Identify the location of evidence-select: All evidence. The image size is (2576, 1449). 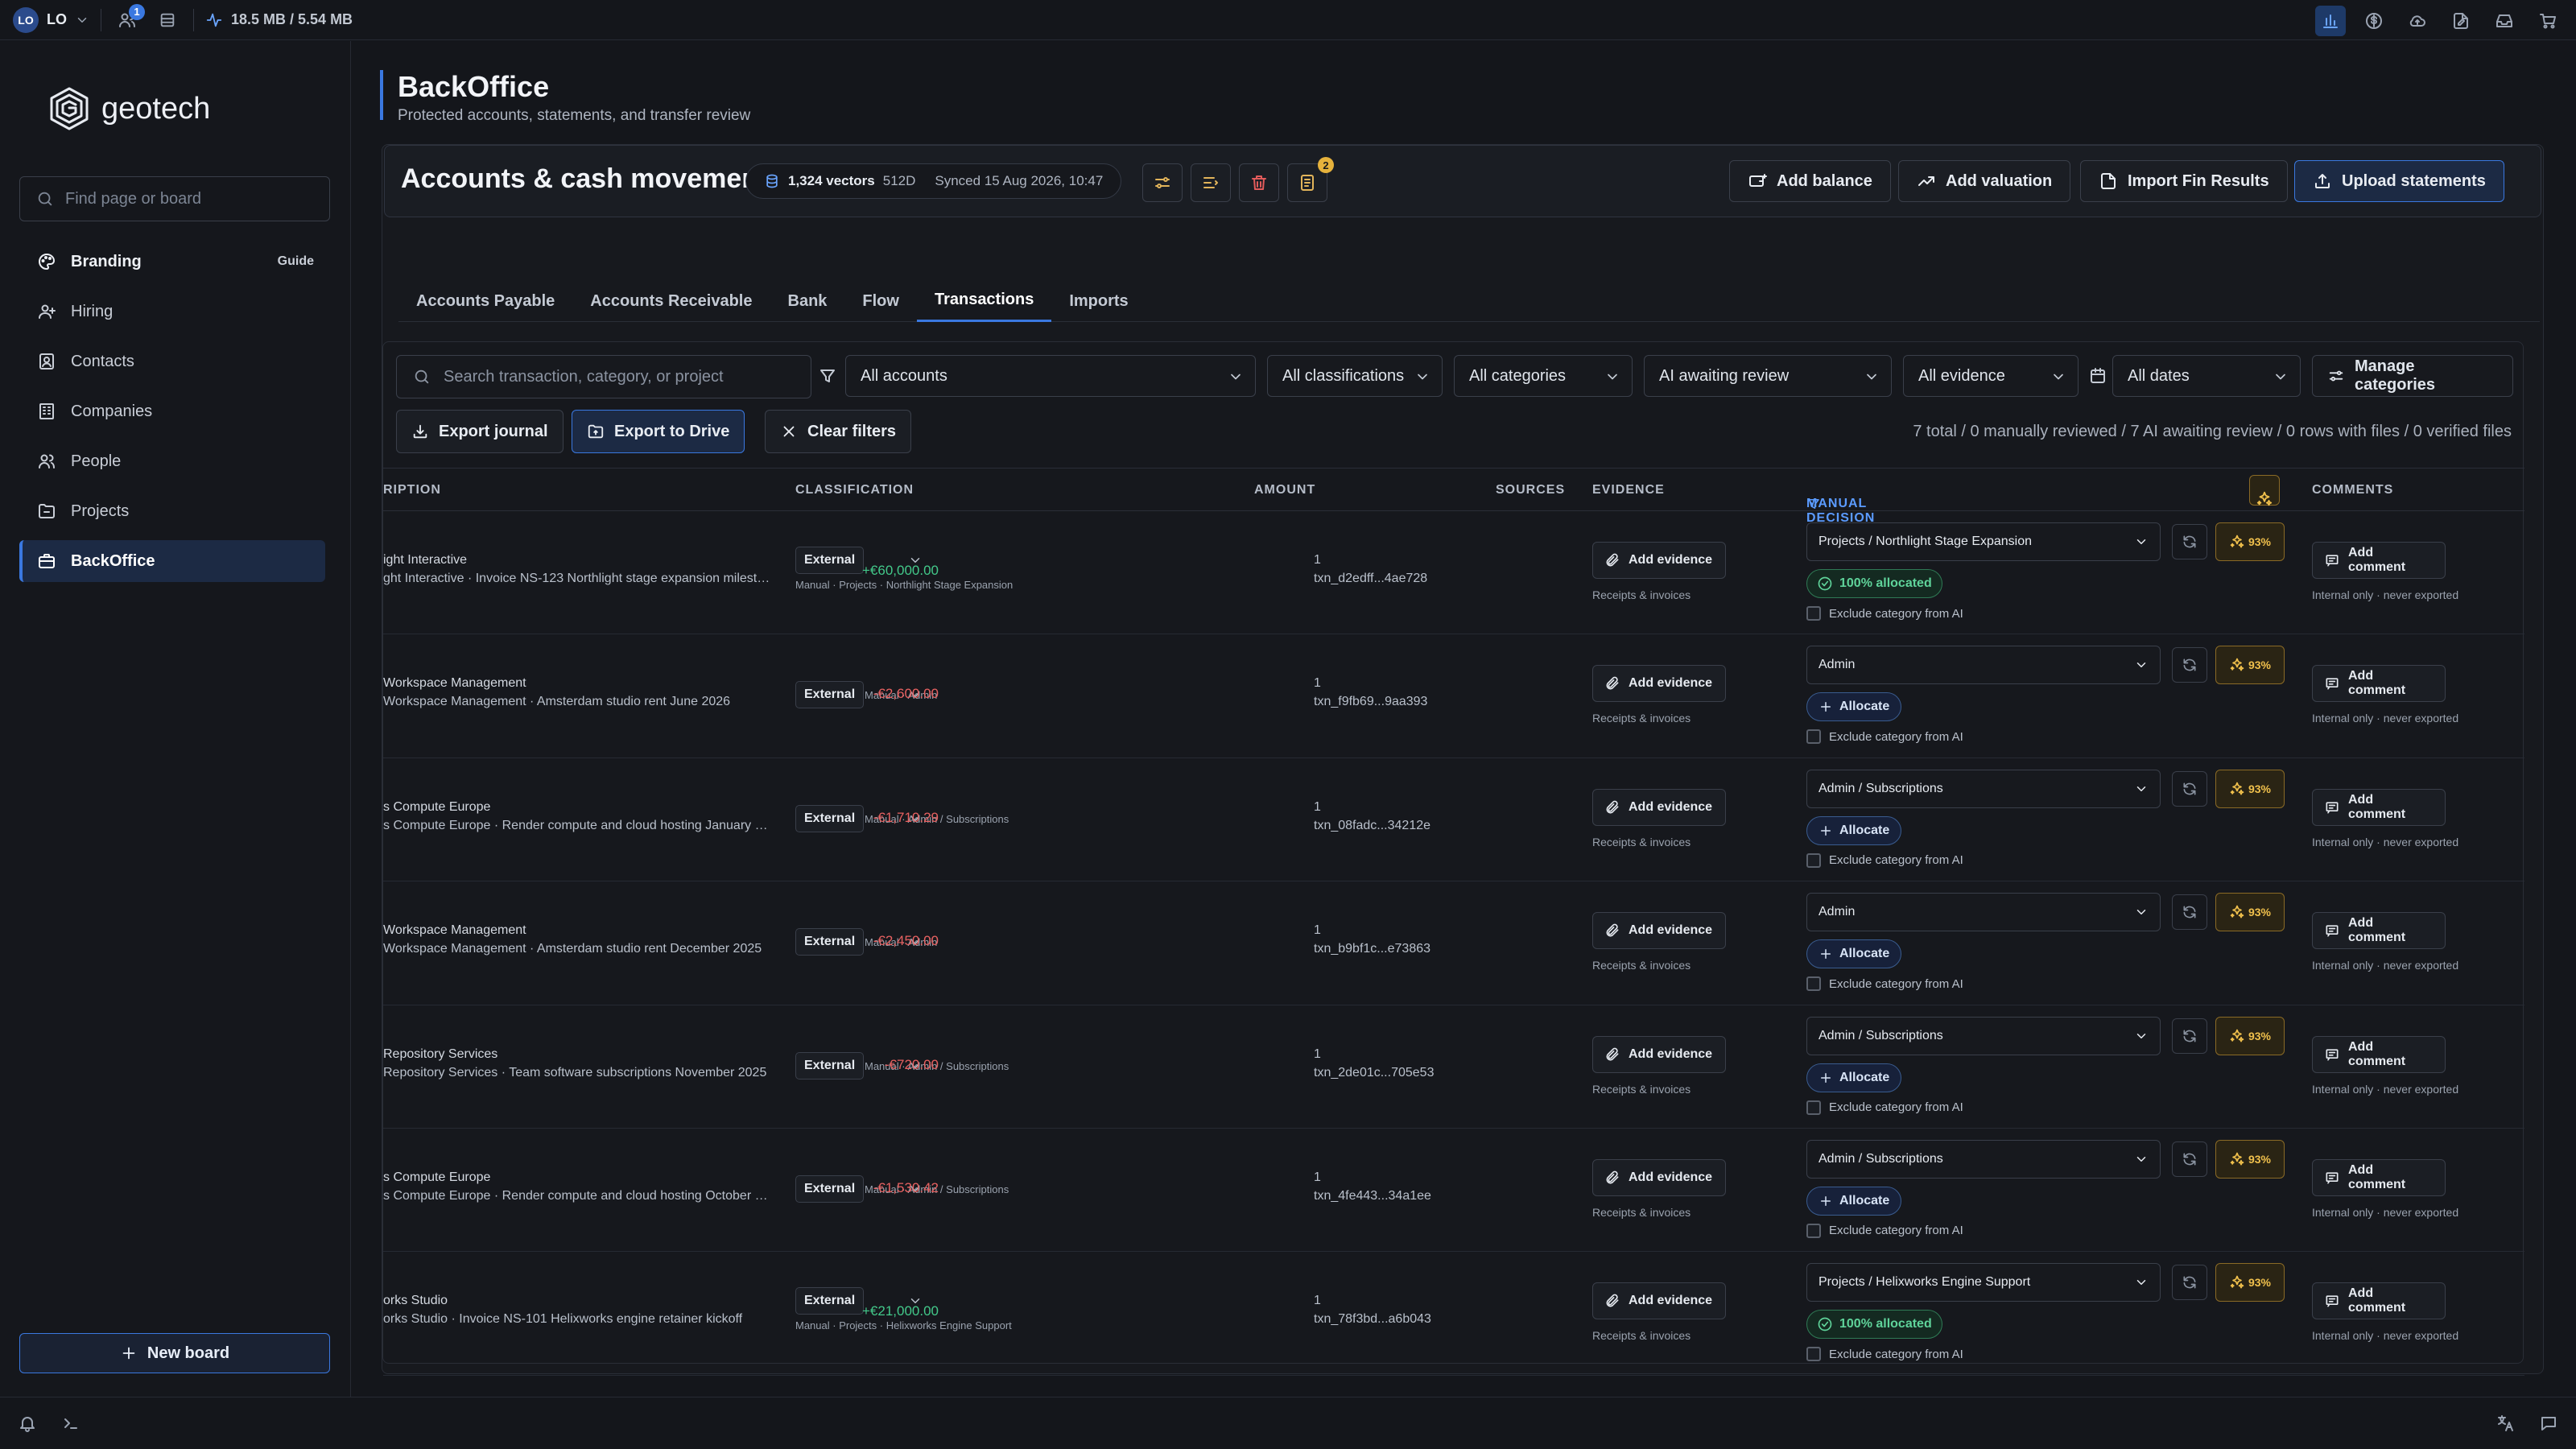
(1991, 376).